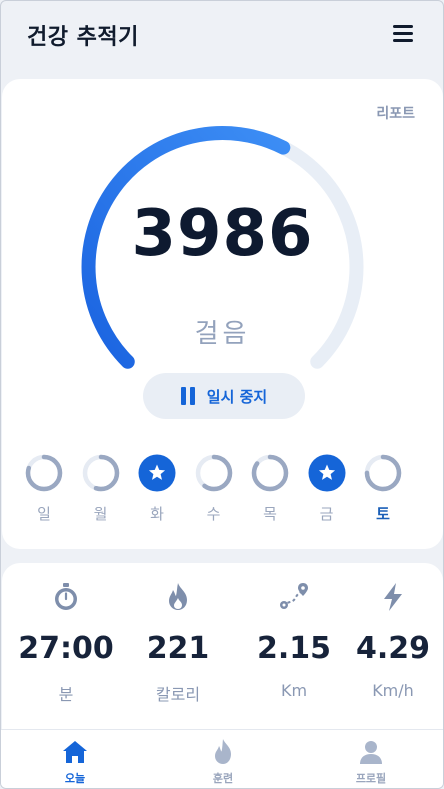  I want to click on speed-value: 4.29, so click(393, 648).